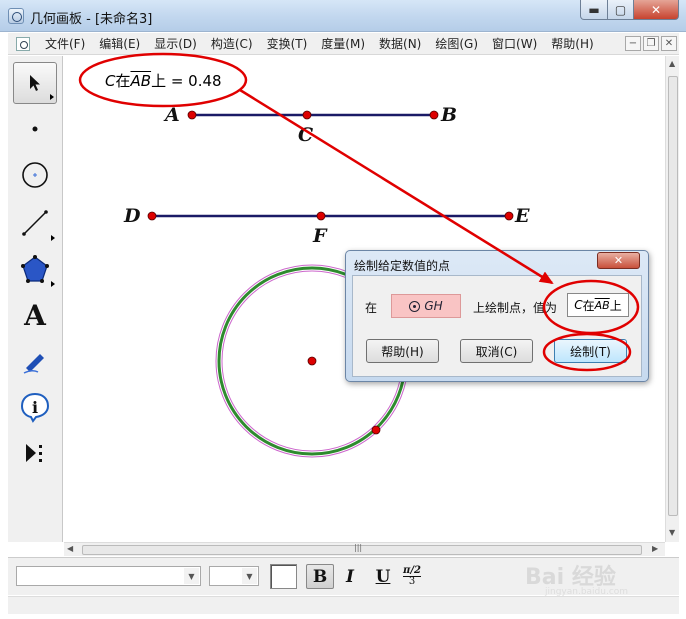 The width and height of the screenshot is (686, 619). I want to click on label-e: E, so click(522, 216).